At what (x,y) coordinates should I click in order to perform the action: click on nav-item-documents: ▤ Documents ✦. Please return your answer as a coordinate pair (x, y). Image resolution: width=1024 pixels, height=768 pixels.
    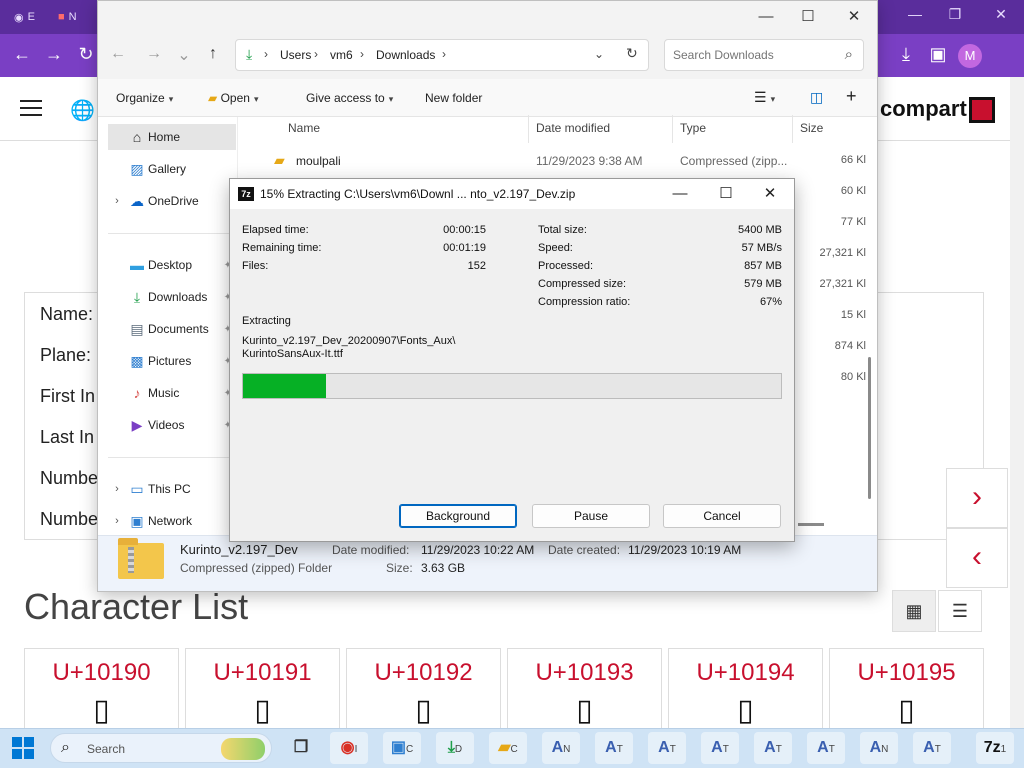
    Looking at the image, I should click on (172, 329).